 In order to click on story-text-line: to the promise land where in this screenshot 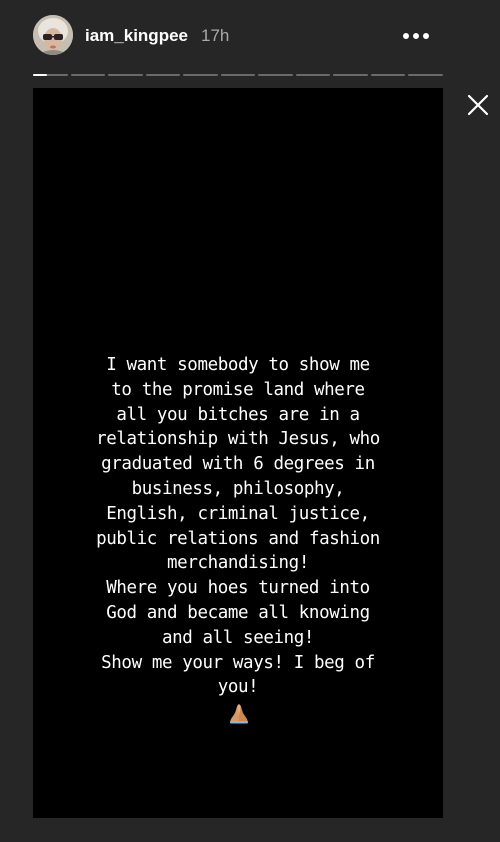, I will do `click(238, 389)`.